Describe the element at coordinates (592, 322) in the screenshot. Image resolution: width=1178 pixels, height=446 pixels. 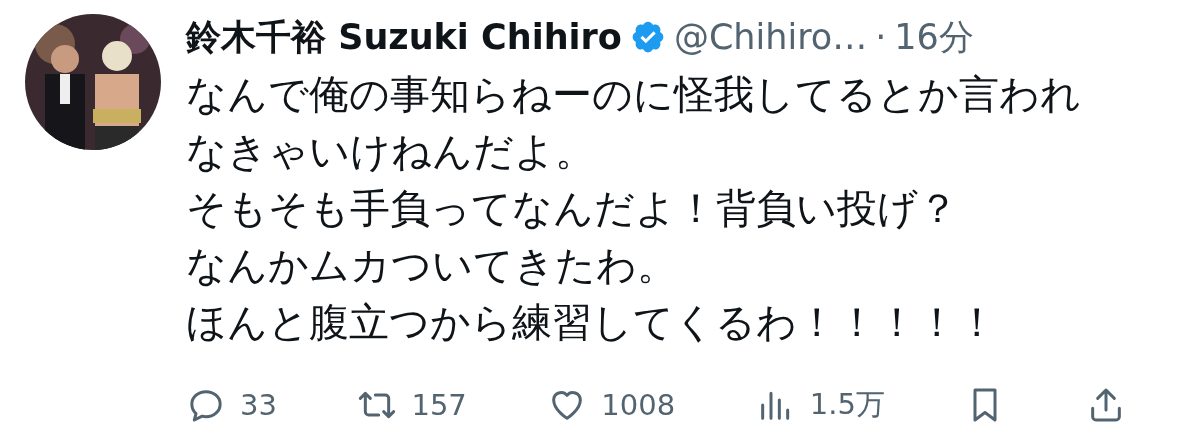
I see `tweet-text: ほんと腹立つから練習してくるわ！！！！！` at that location.